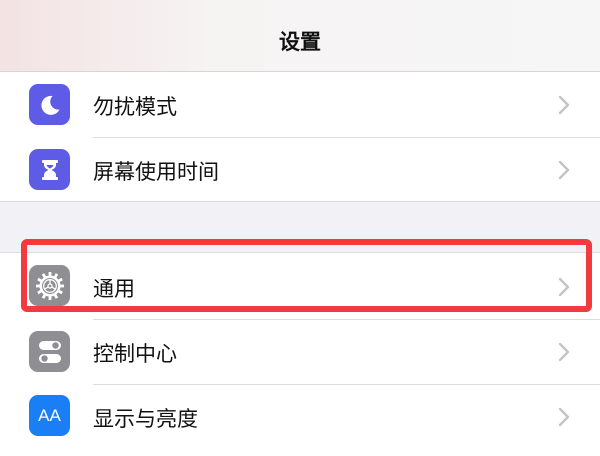 This screenshot has height=456, width=600. Describe the element at coordinates (300, 418) in the screenshot. I see `settings-row-display-brightness: AA 显示与亮度` at that location.